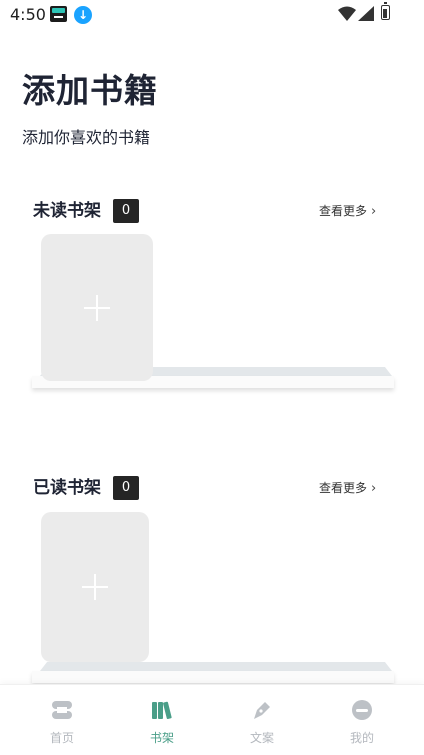 This screenshot has width=424, height=755. What do you see at coordinates (62, 720) in the screenshot?
I see `nav-item-home: 首页` at bounding box center [62, 720].